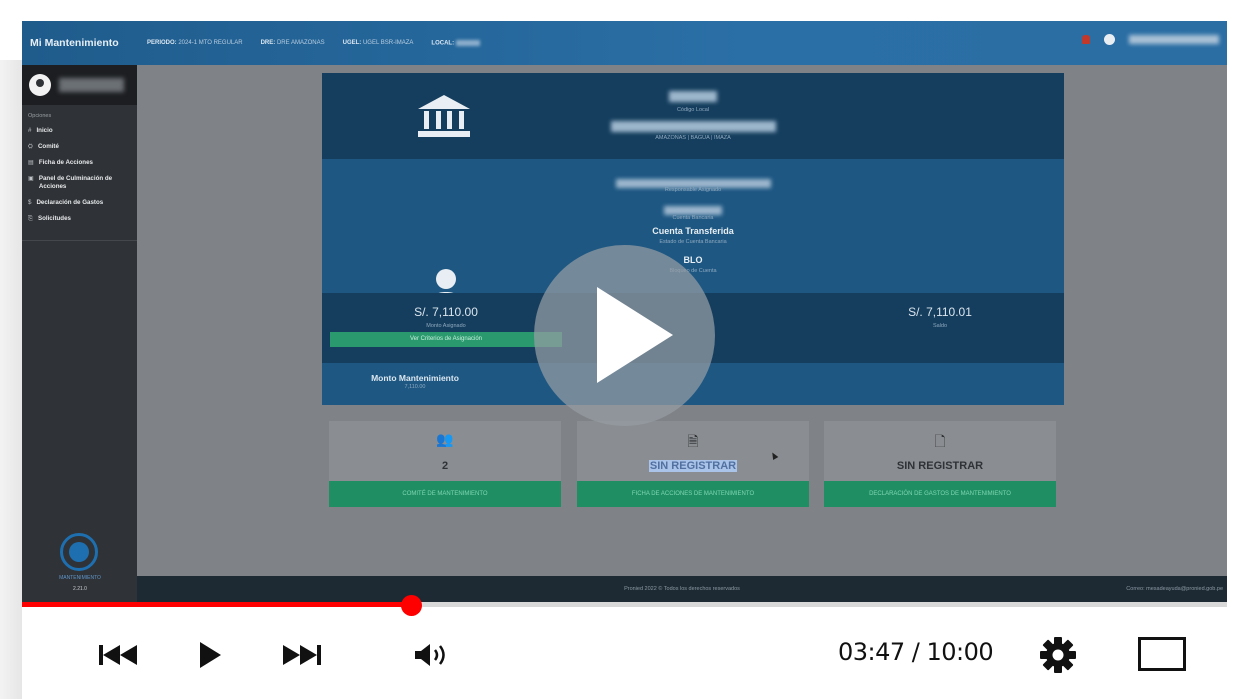 The height and width of the screenshot is (699, 1242). Describe the element at coordinates (446, 339) in the screenshot. I see `ver-criterios-button: Ver Criterios de Asignación` at that location.